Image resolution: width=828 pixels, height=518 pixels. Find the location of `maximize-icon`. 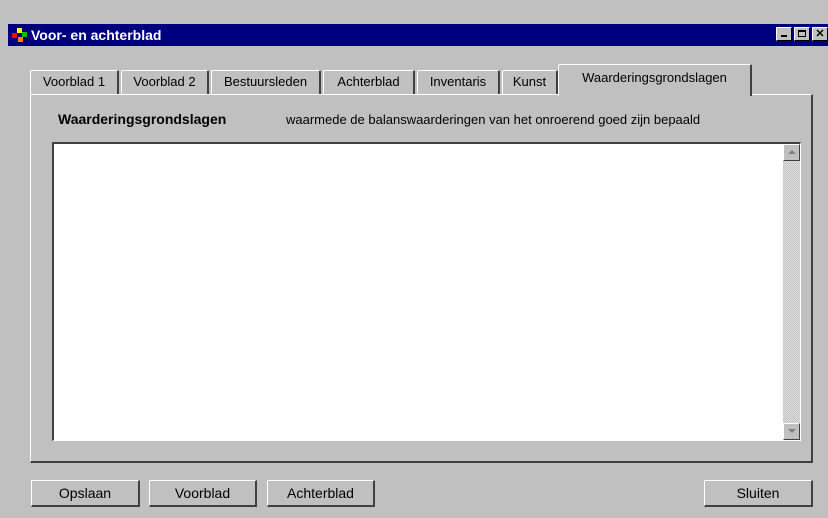

maximize-icon is located at coordinates (802, 33).